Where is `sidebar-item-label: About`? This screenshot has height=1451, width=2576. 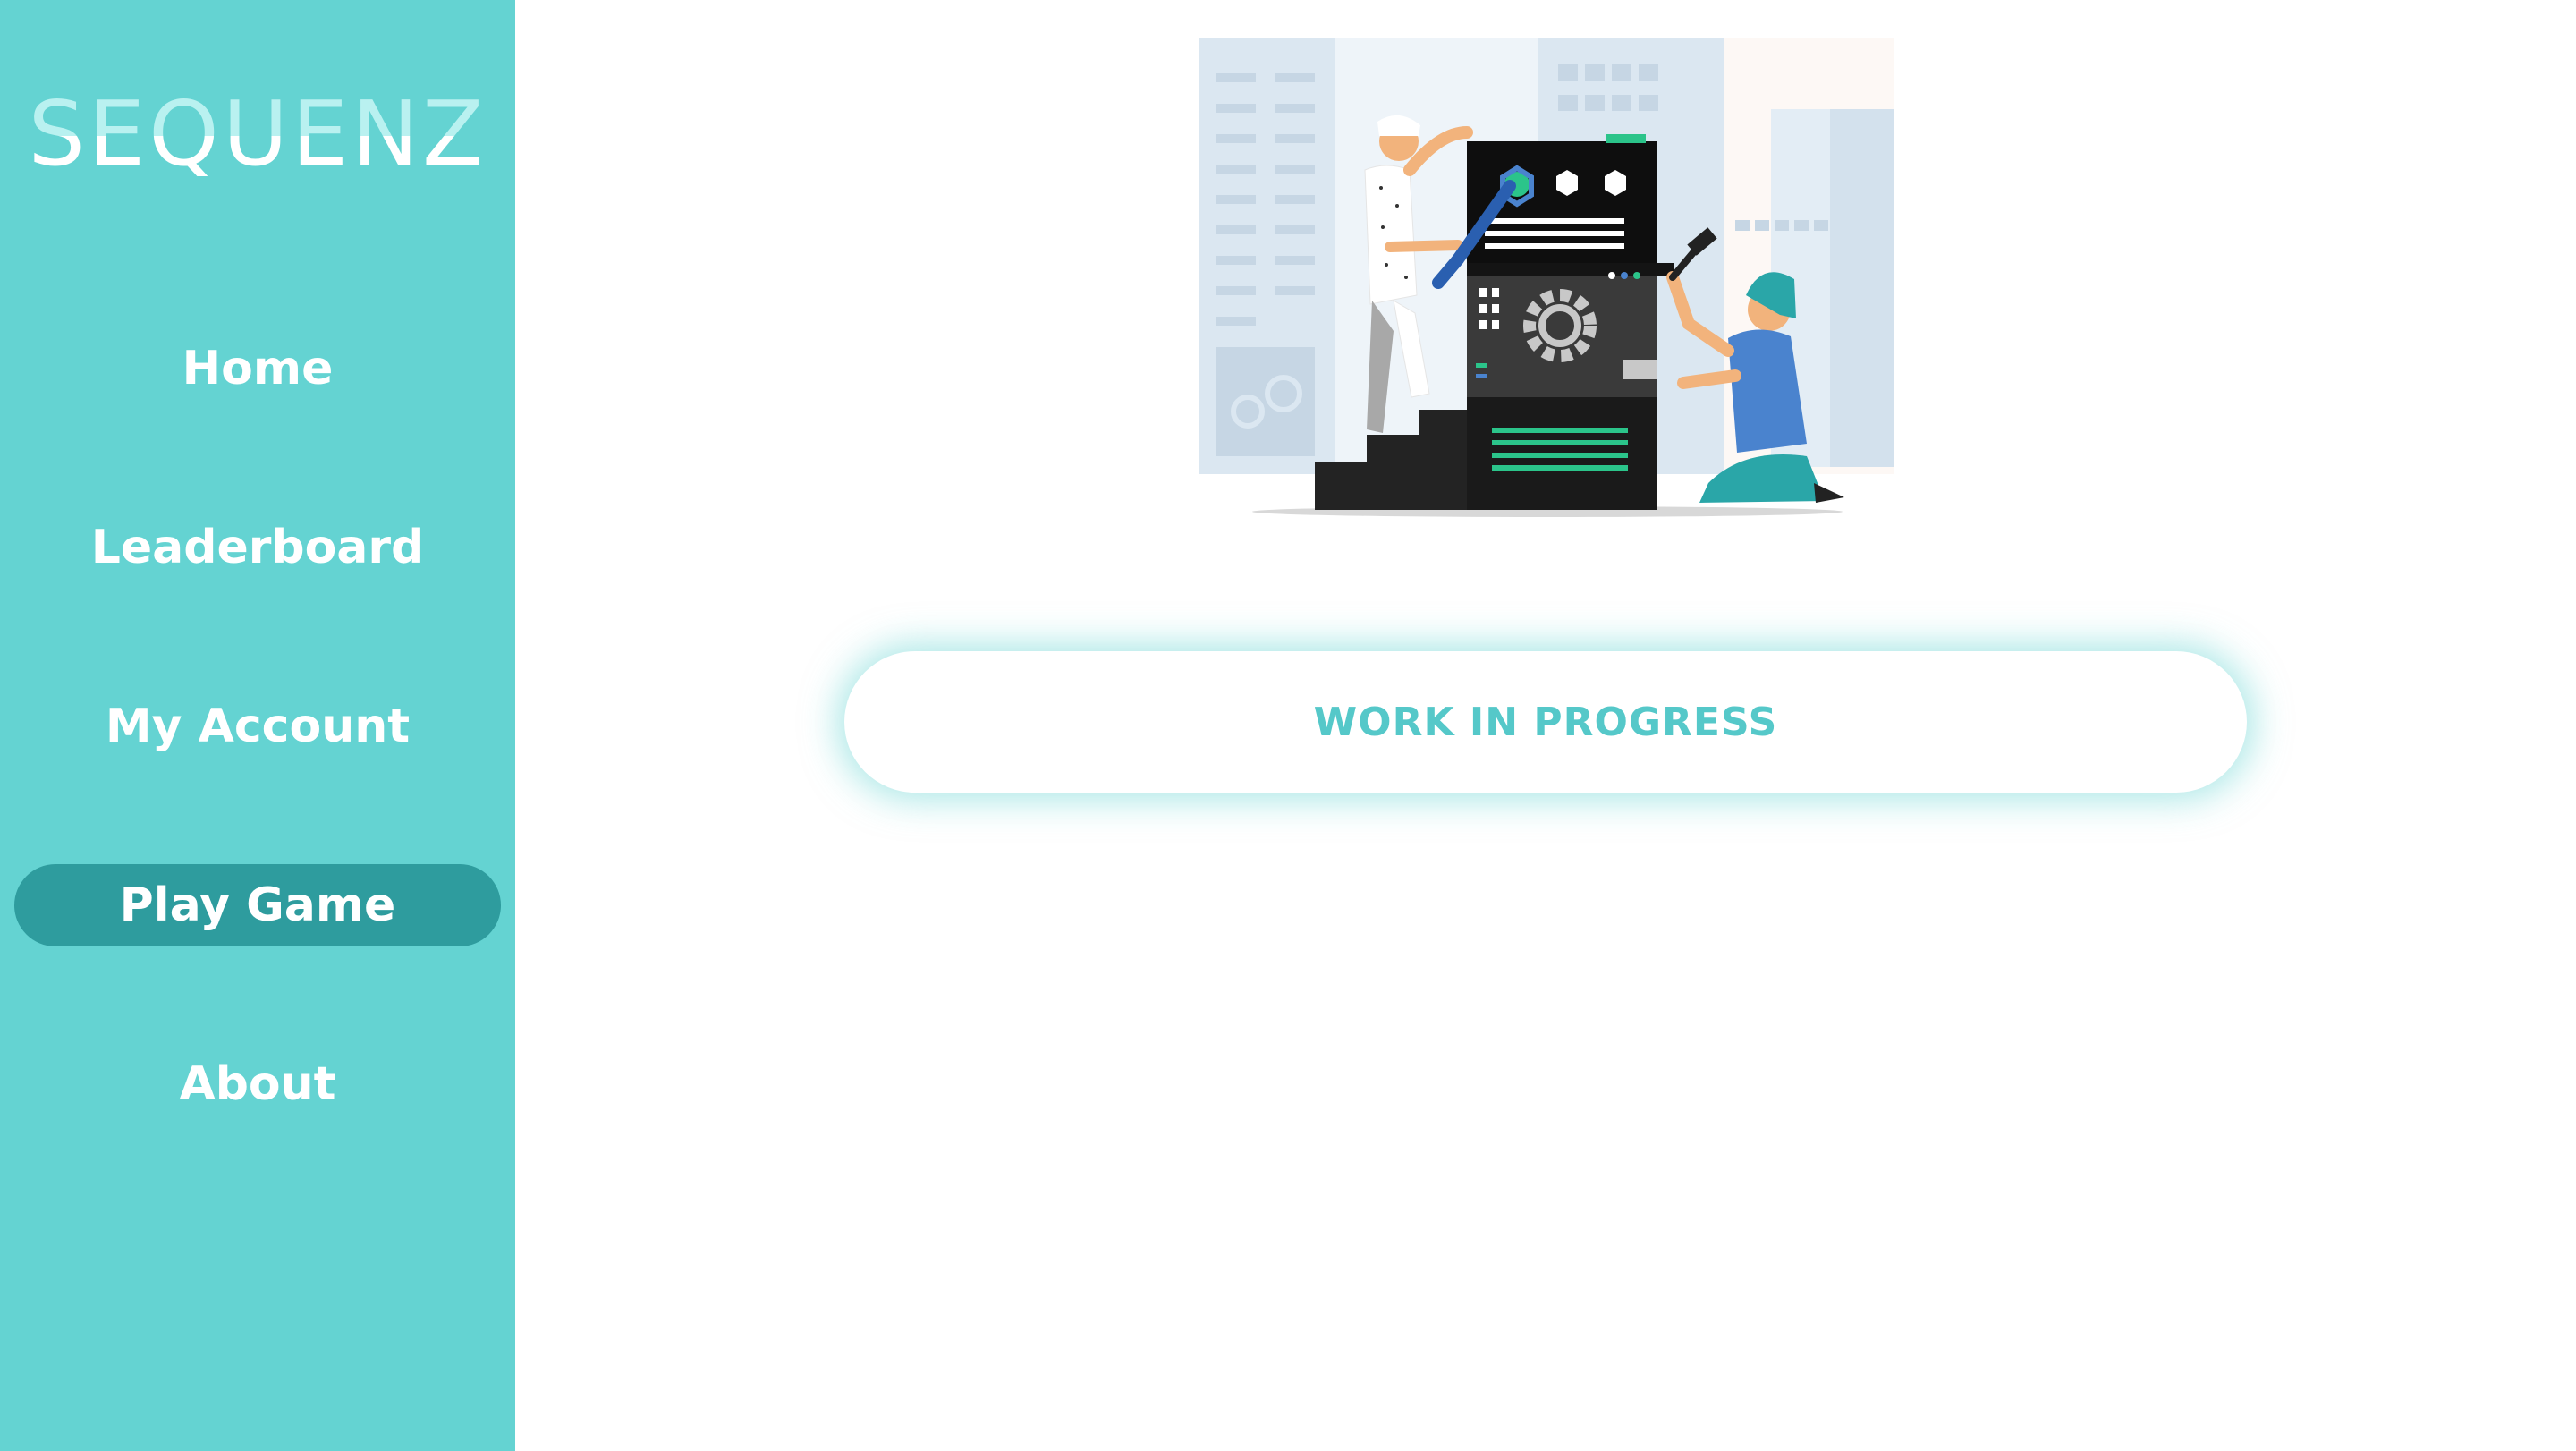 sidebar-item-label: About is located at coordinates (257, 1084).